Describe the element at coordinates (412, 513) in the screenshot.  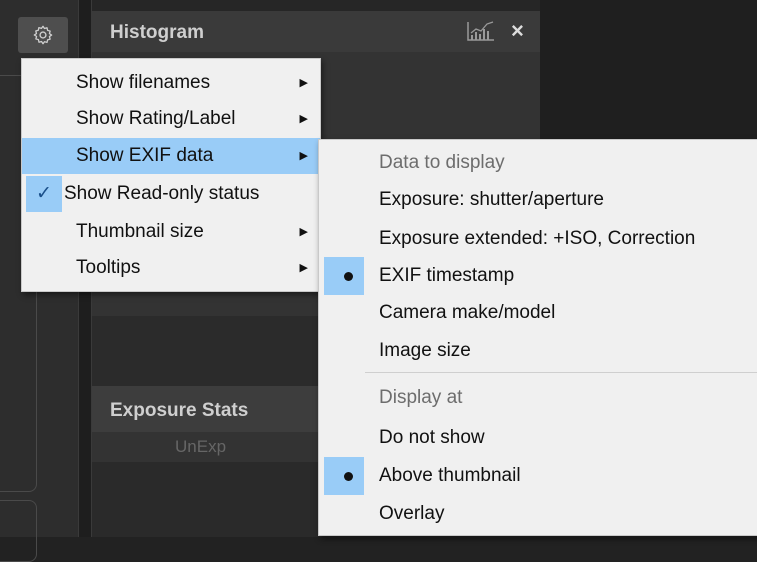
I see `submenu-item-label: Overlay` at that location.